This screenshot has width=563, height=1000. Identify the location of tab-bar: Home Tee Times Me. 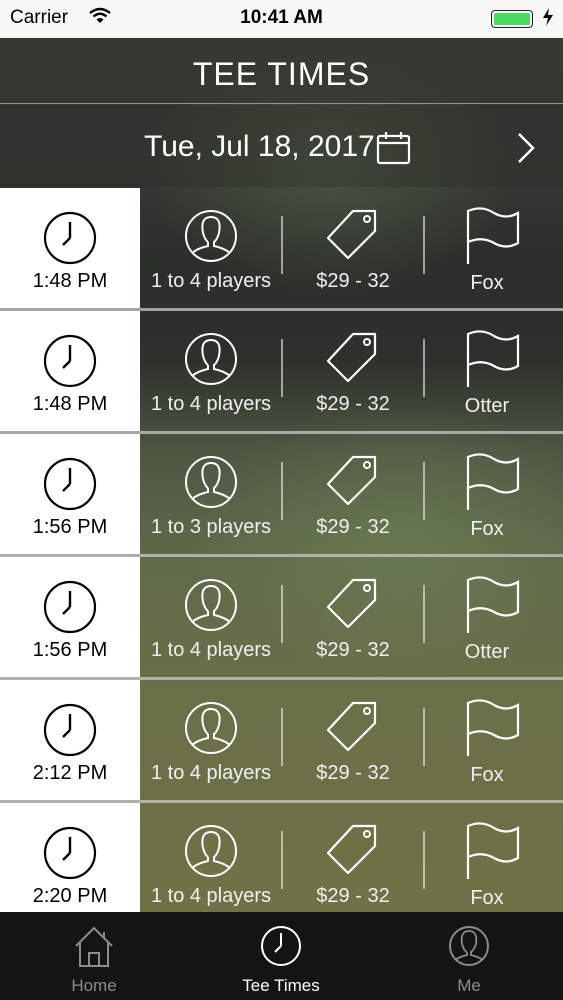
(281, 956).